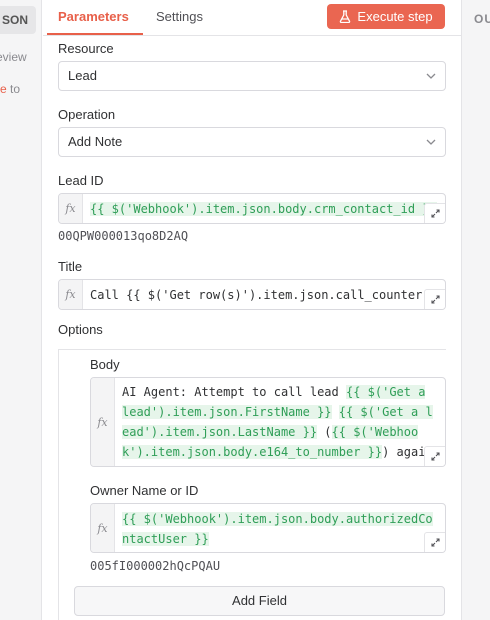  I want to click on input-note: e to, so click(10, 89).